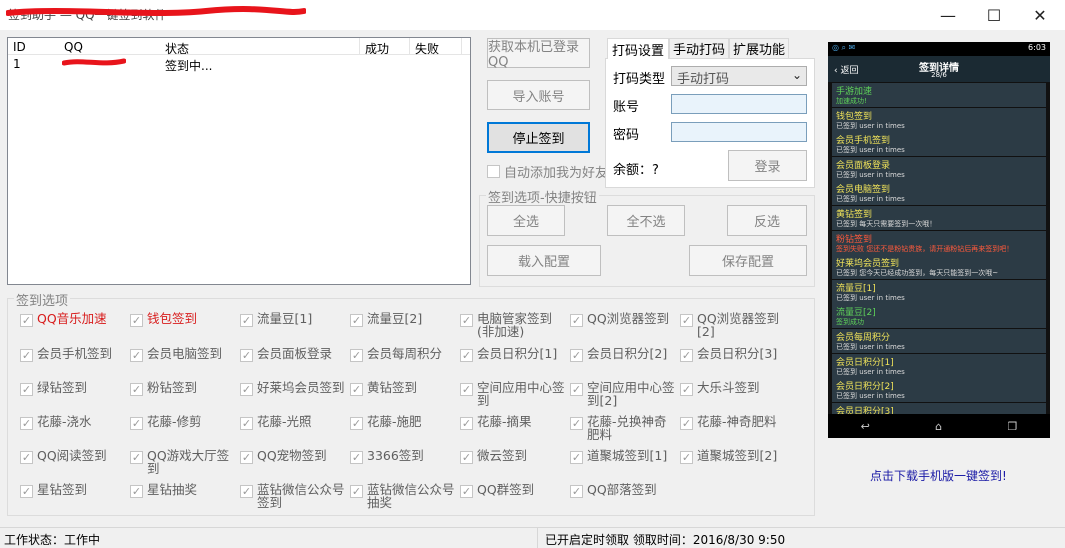 This screenshot has height=548, width=1065. What do you see at coordinates (294, 388) in the screenshot?
I see `signin-option-checkbox: 好莱坞会员签到` at bounding box center [294, 388].